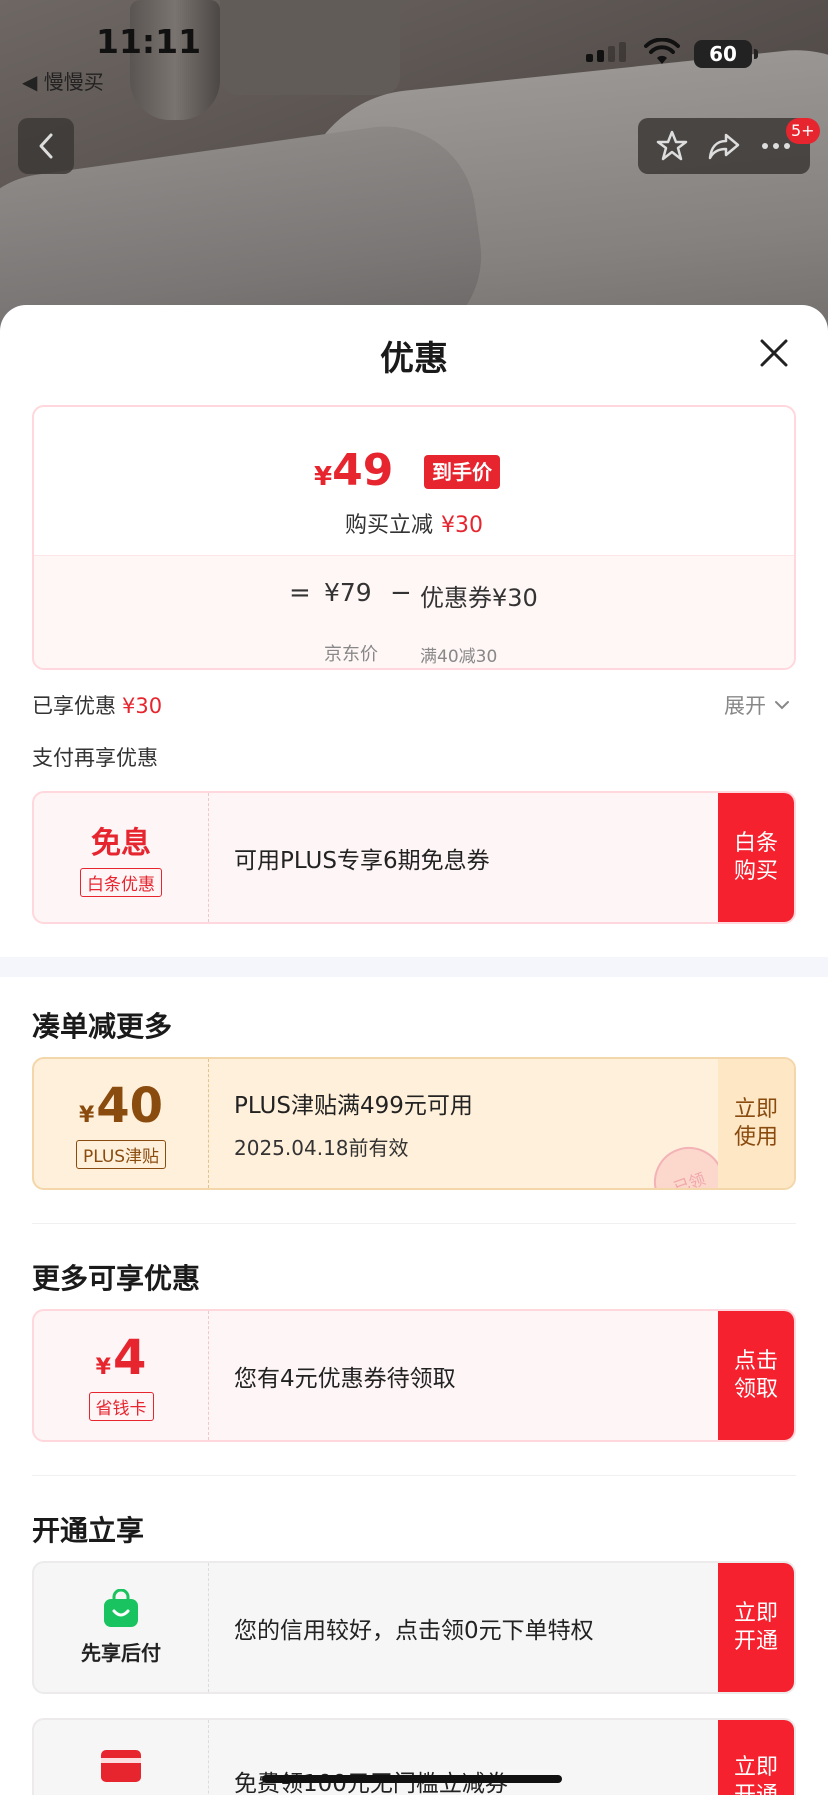 The image size is (828, 1795). I want to click on coupon-text: 可用PLUS专享6期免息券, so click(362, 857).